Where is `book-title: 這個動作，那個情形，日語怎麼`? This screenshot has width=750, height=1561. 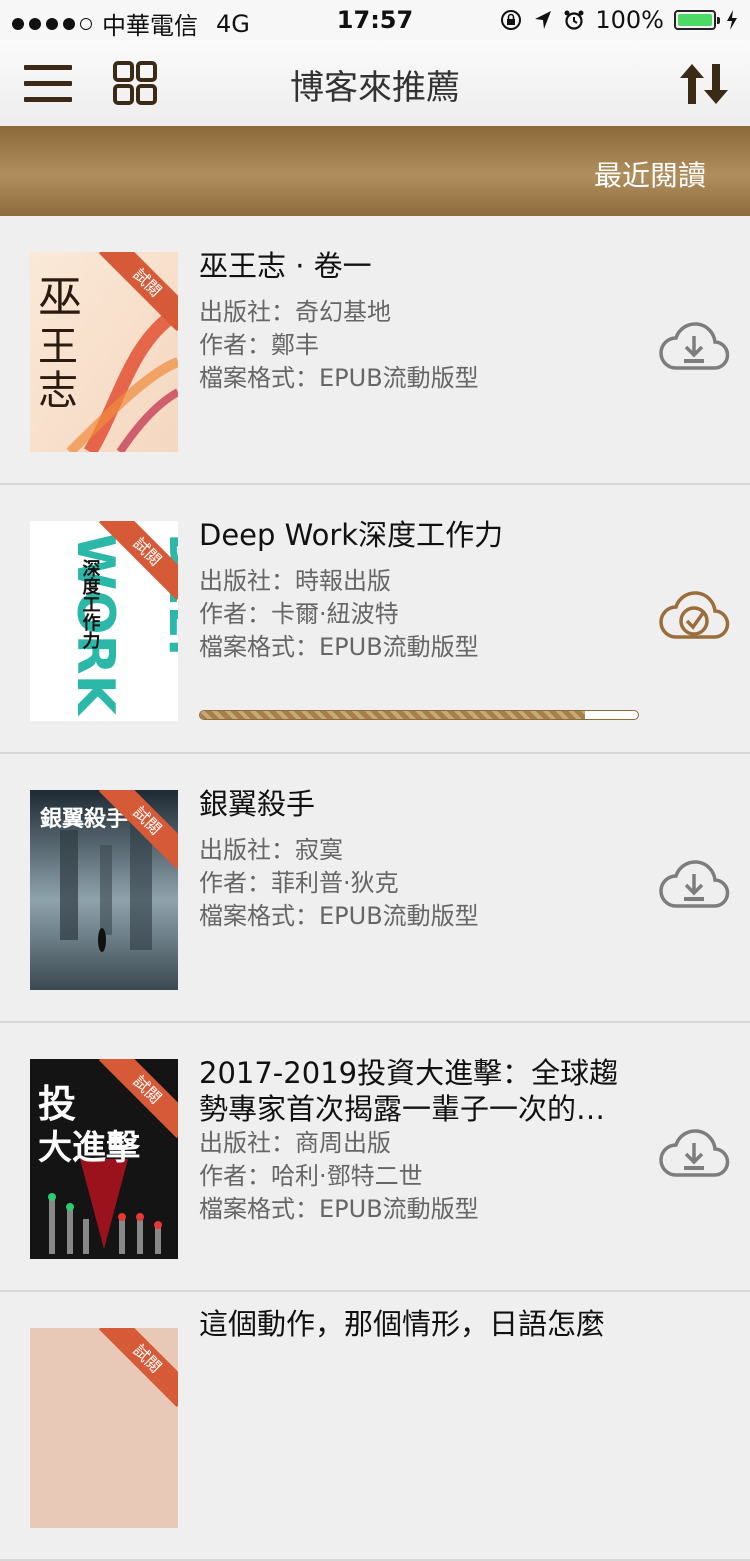 book-title: 這個動作，那個情形，日語怎麼 is located at coordinates (402, 1324).